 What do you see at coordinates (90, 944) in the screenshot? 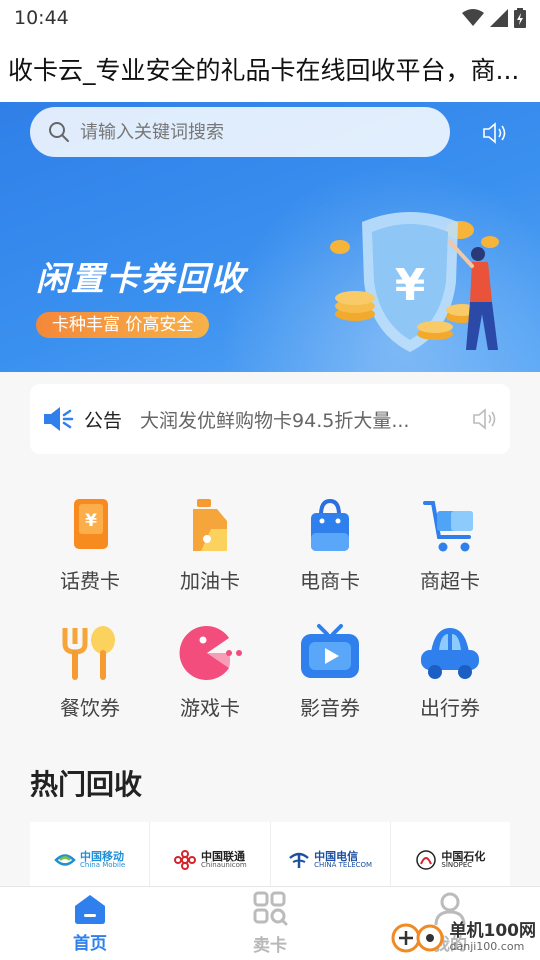
I see `tab-label: 首页` at bounding box center [90, 944].